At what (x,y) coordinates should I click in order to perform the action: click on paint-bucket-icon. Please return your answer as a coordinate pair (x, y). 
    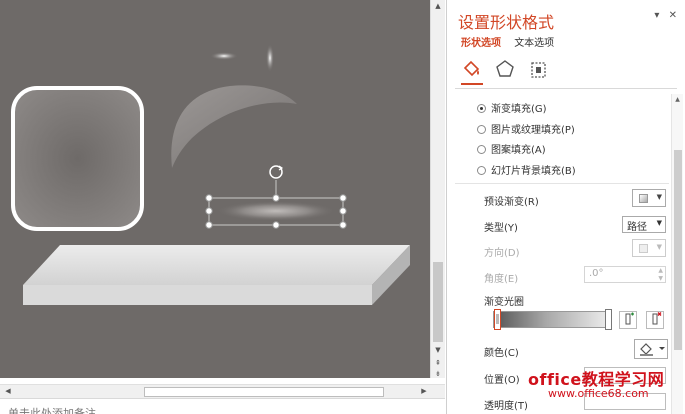
    Looking at the image, I should click on (652, 349).